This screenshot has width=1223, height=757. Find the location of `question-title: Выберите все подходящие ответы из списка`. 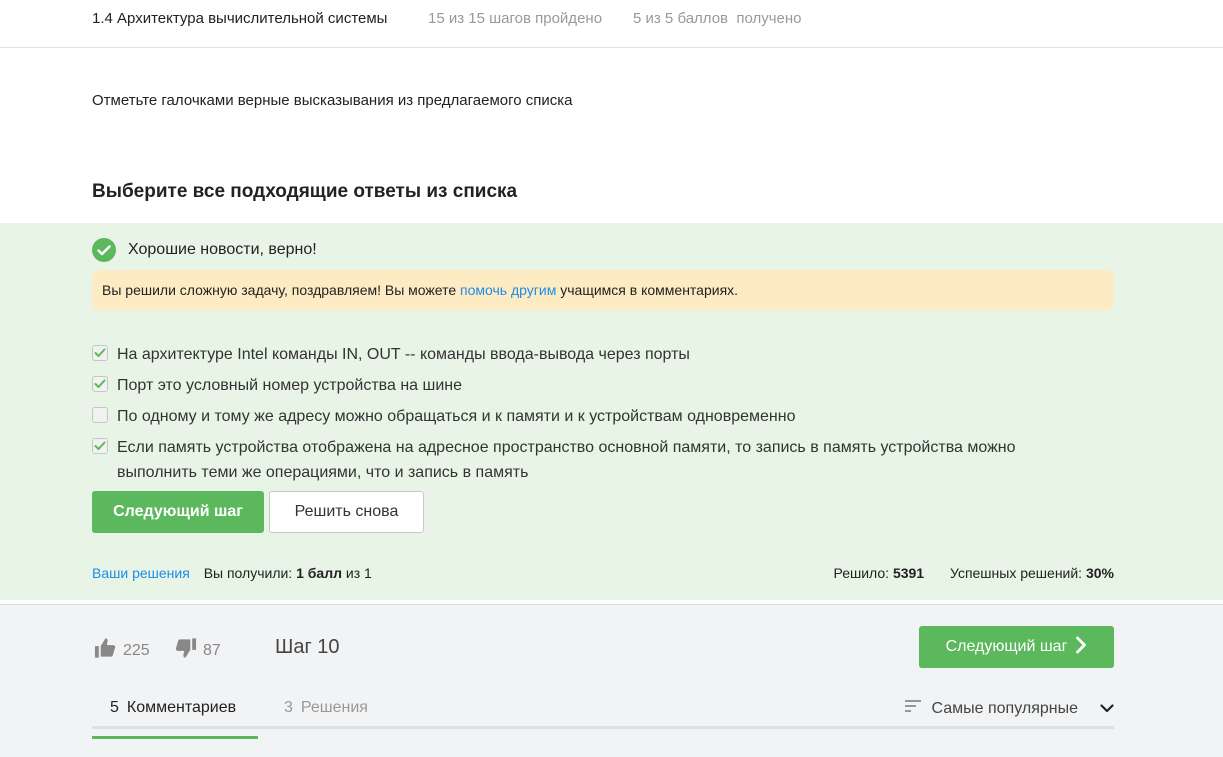

question-title: Выберите все подходящие ответы из списка is located at coordinates (305, 191).